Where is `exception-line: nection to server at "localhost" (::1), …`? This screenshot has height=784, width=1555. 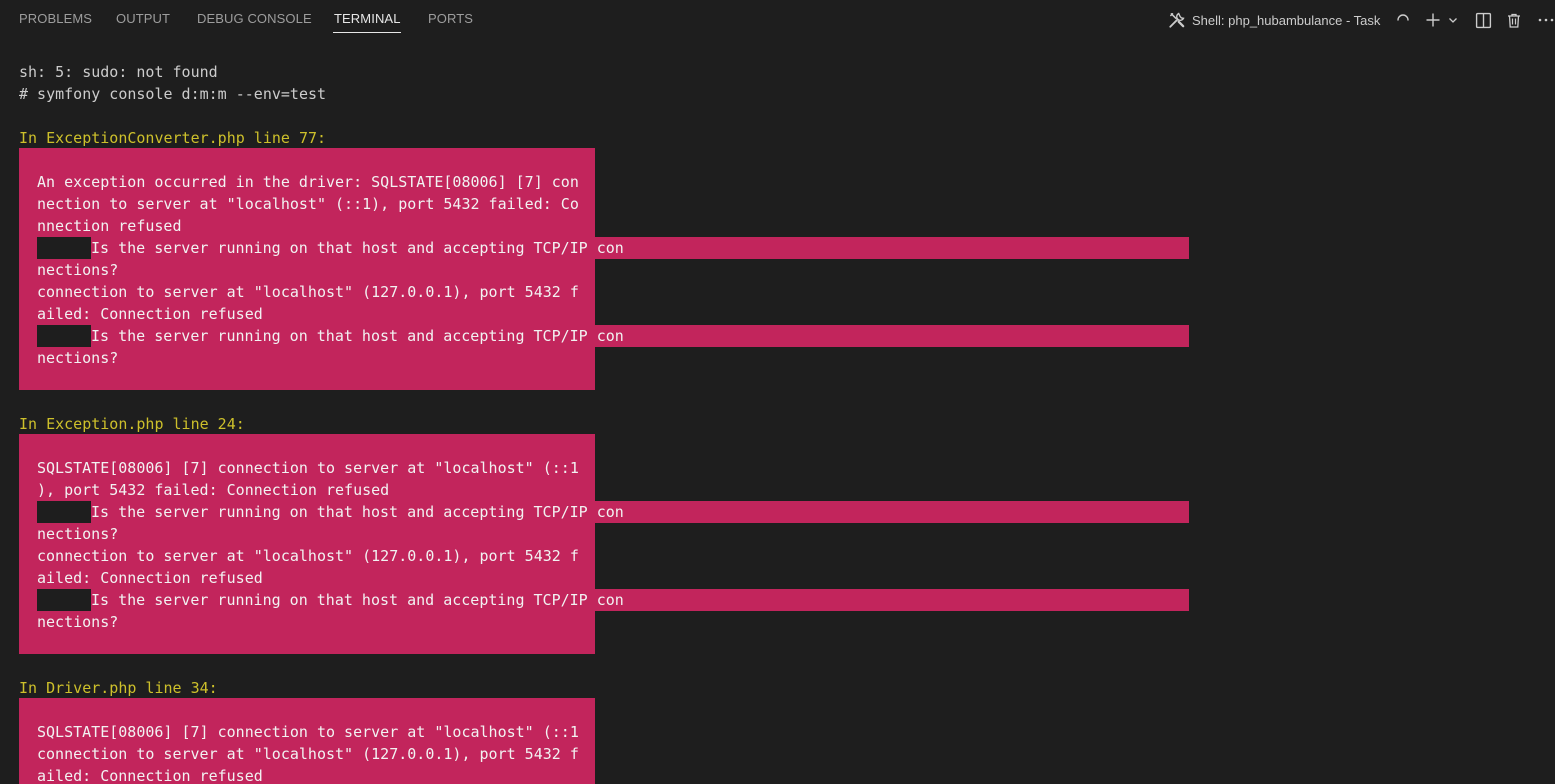 exception-line: nection to server at "localhost" (::1), … is located at coordinates (308, 204).